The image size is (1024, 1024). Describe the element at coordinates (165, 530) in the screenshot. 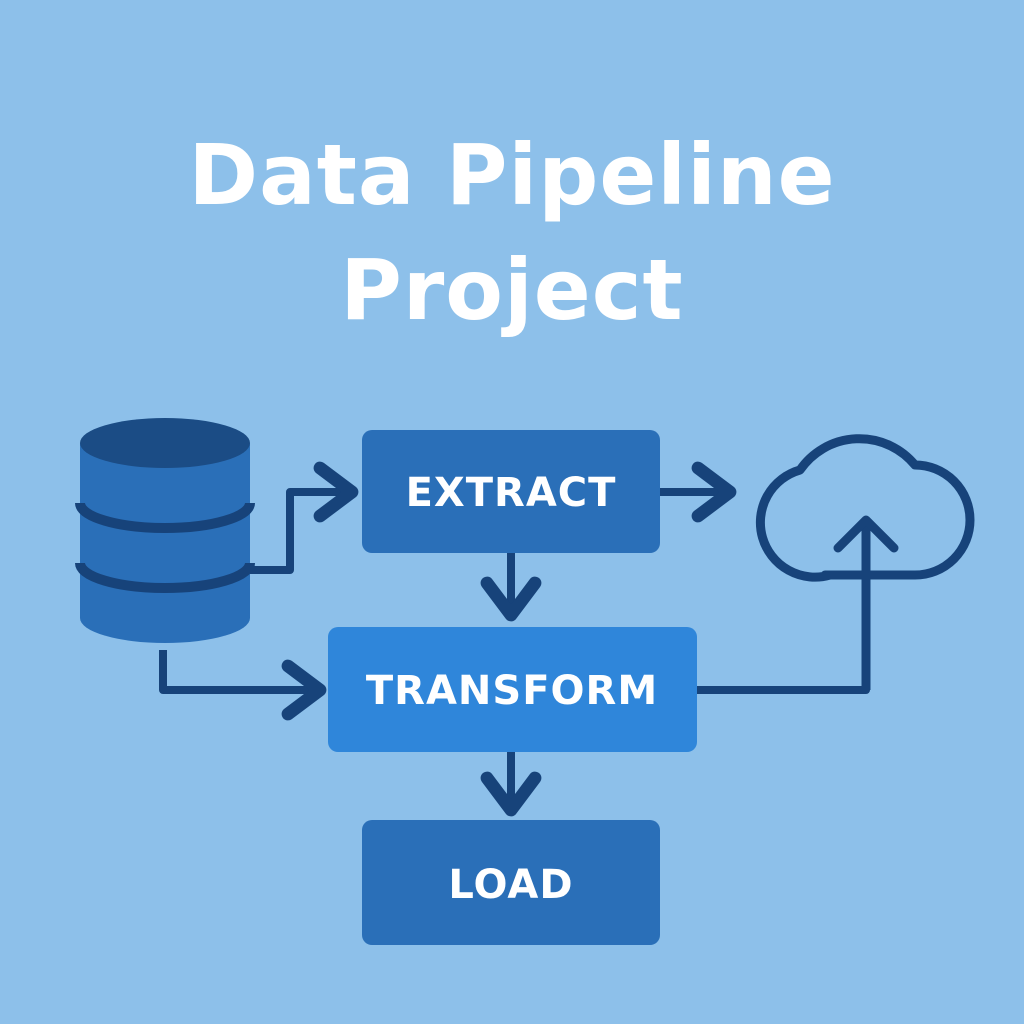

I see `database-icon` at that location.